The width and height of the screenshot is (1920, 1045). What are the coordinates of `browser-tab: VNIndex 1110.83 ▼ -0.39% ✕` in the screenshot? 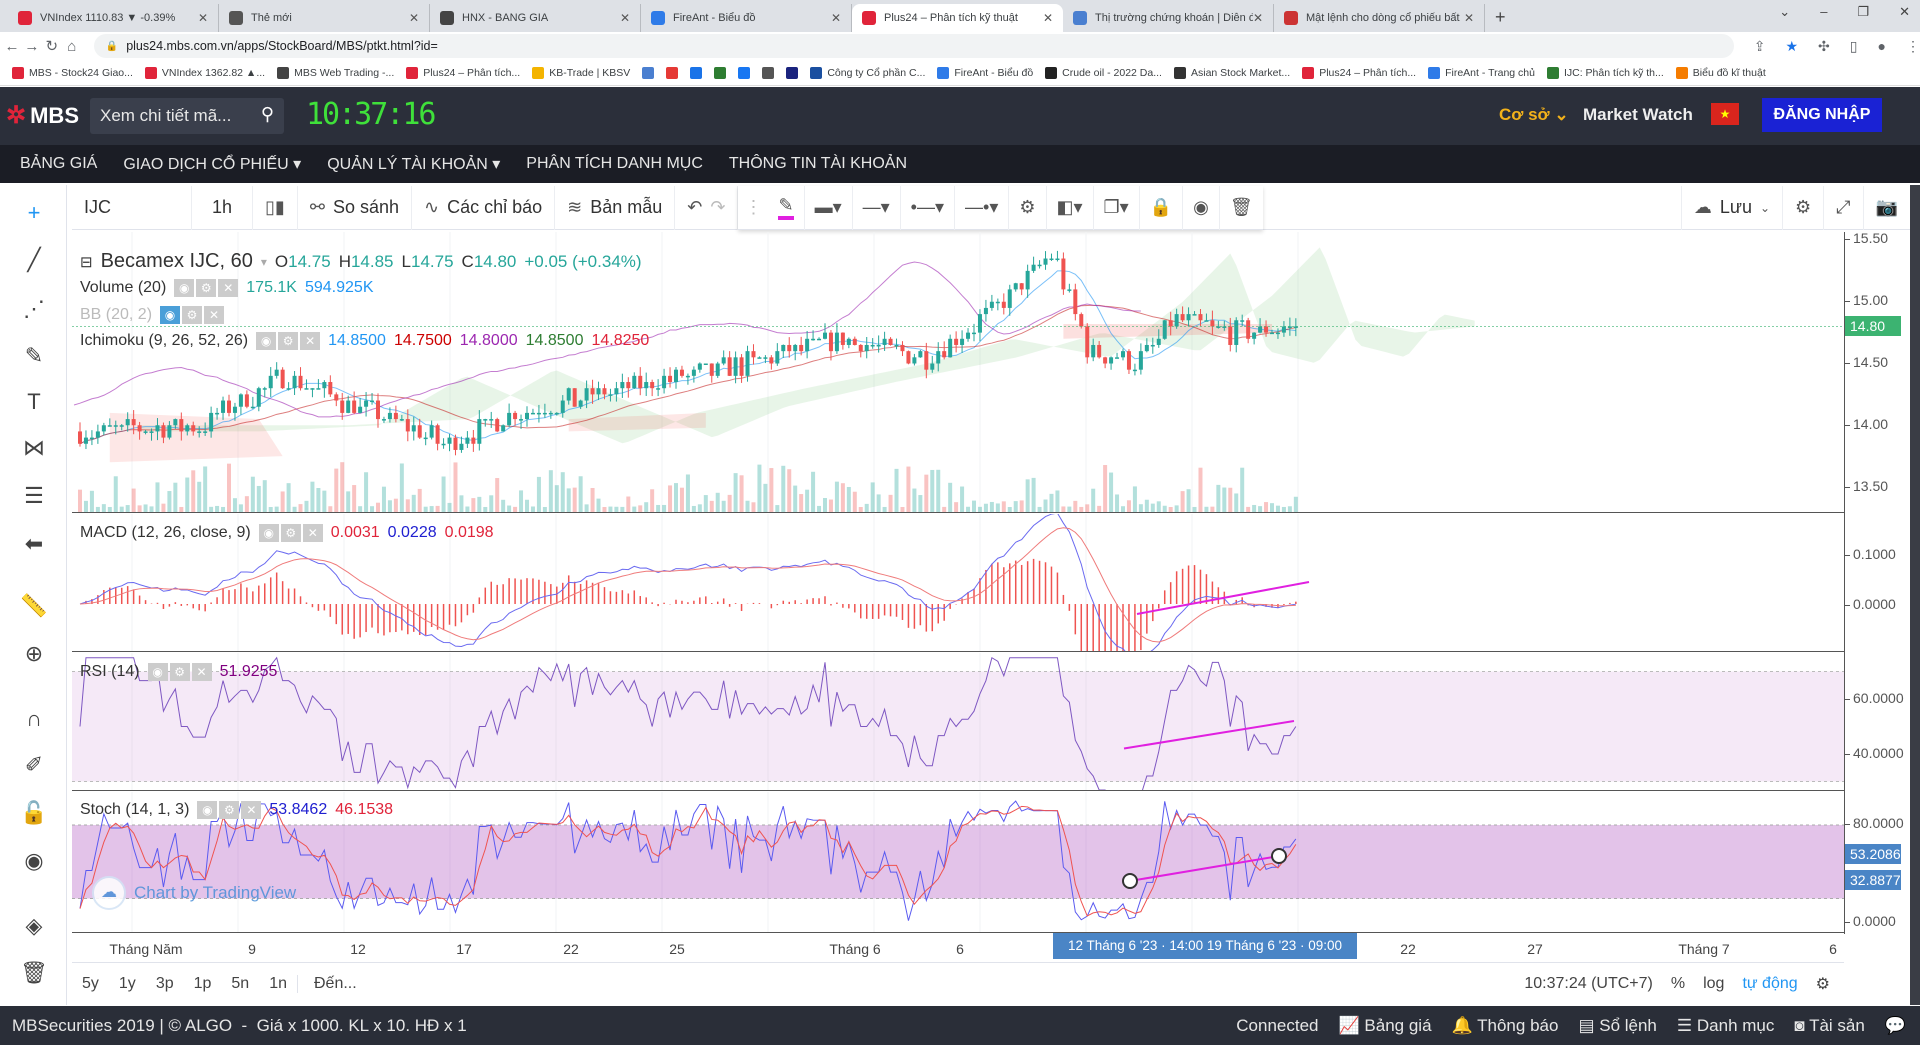 It's located at (113, 18).